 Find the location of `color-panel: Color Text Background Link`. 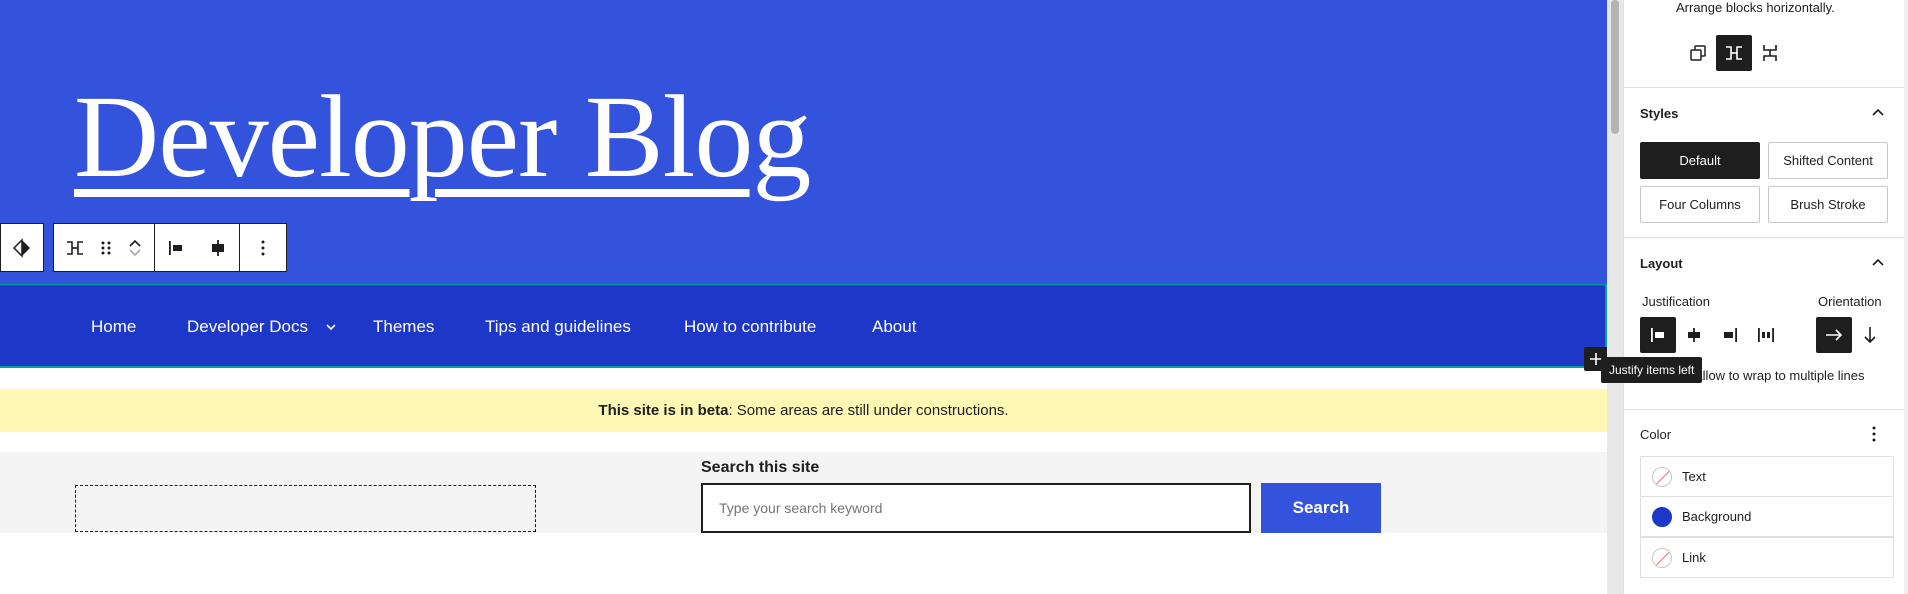

color-panel: Color Text Background Link is located at coordinates (1765, 502).